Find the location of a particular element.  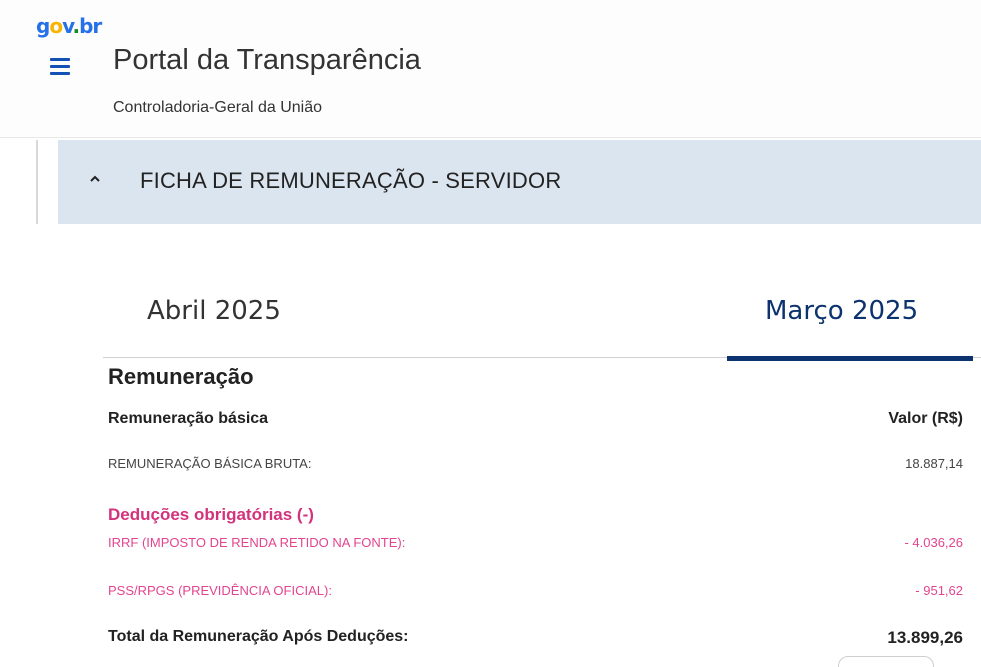

tab-label: Março 2025 is located at coordinates (842, 311).